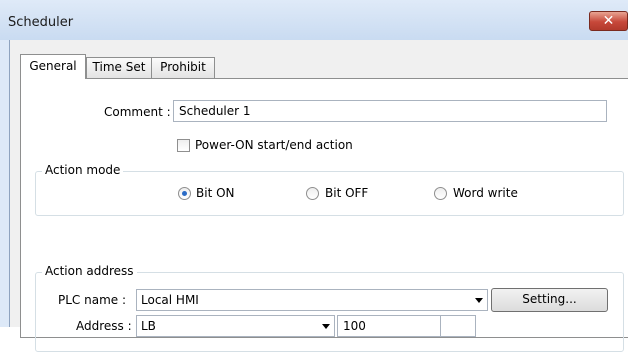  I want to click on power-on-checkbox, so click(183, 145).